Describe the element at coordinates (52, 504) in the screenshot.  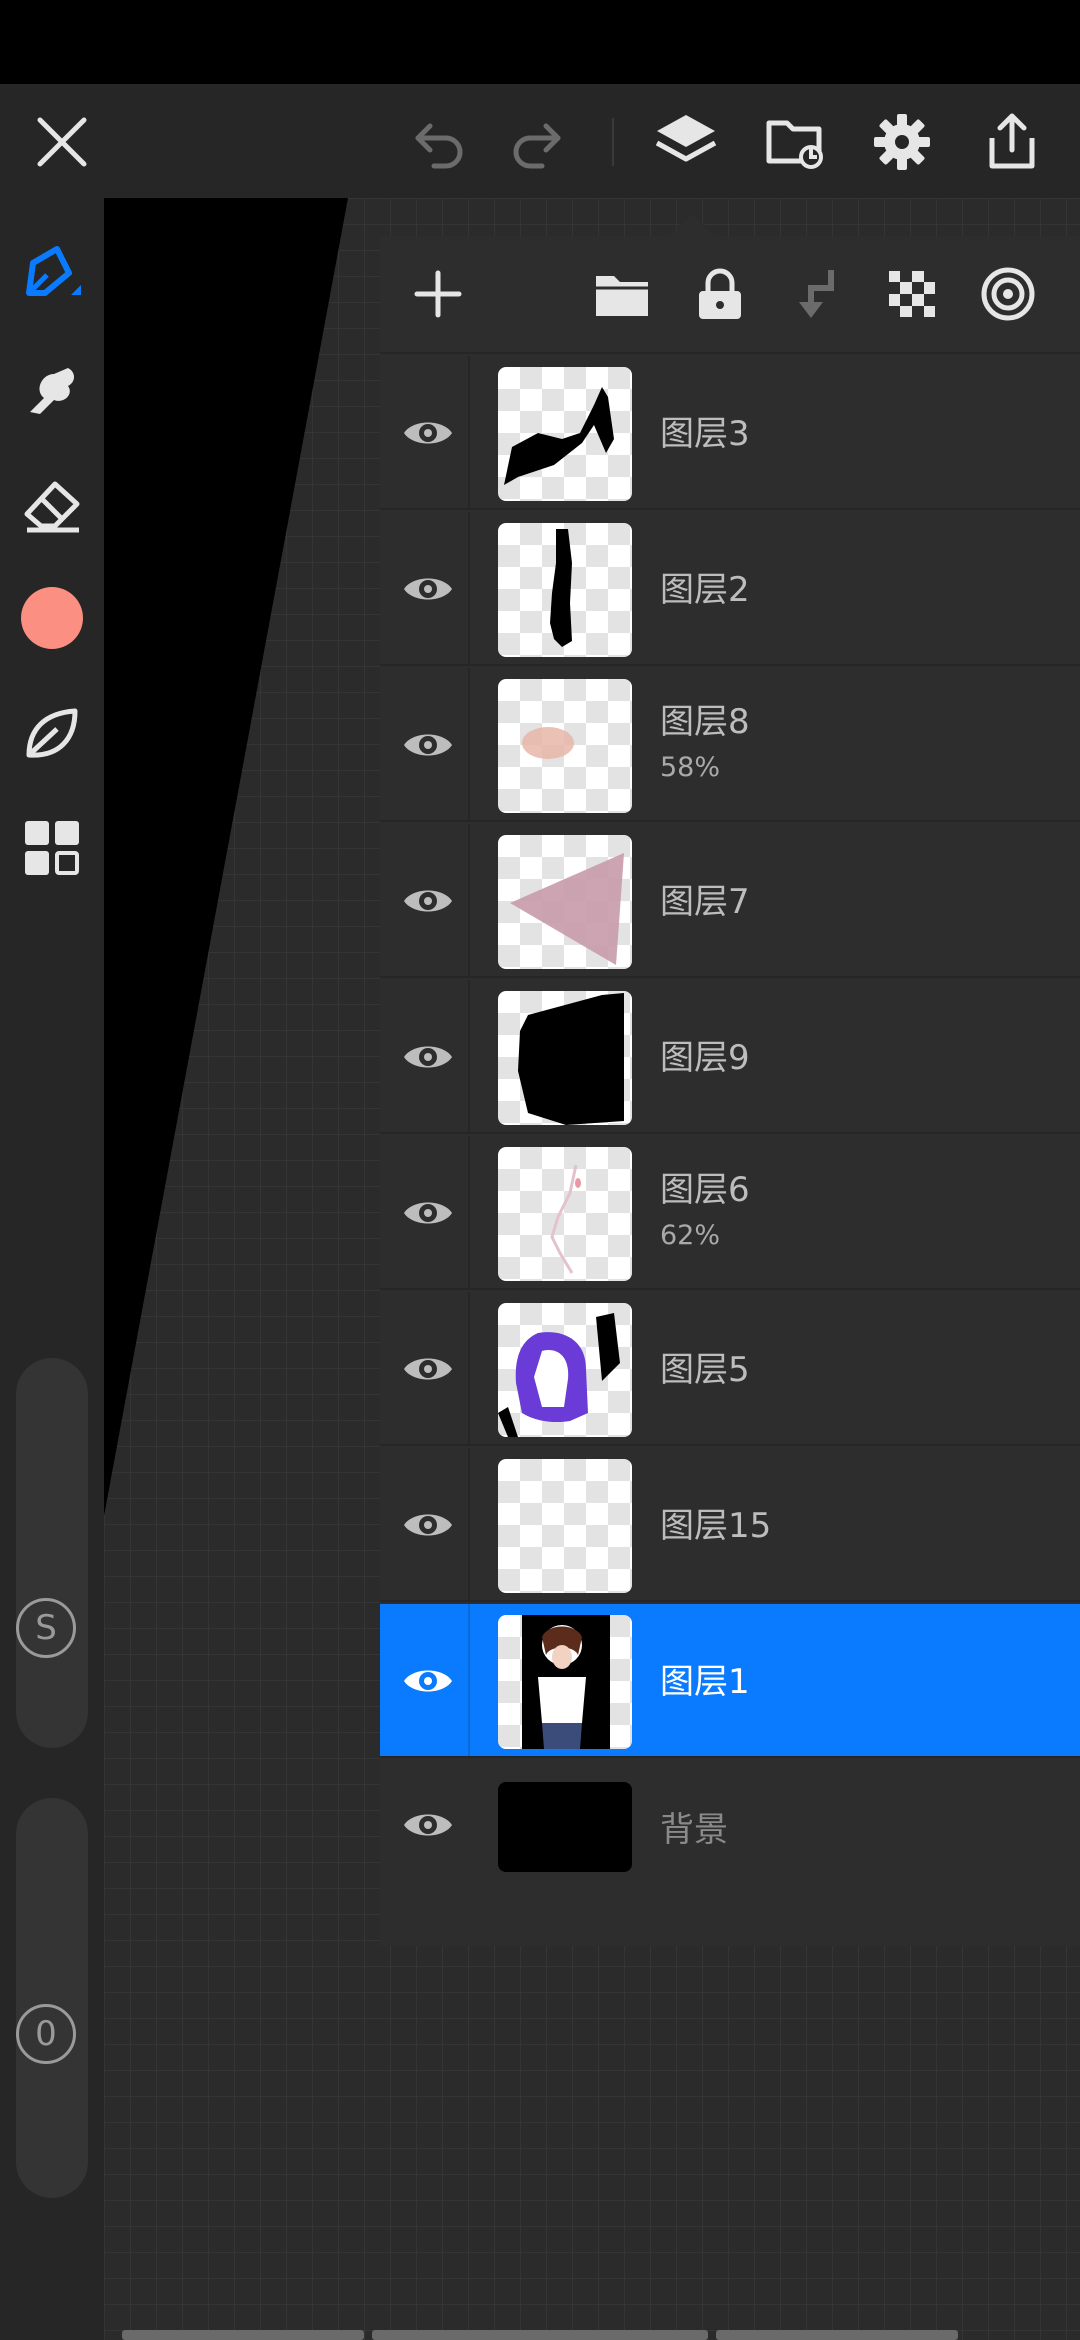
I see `eraser-tool` at that location.